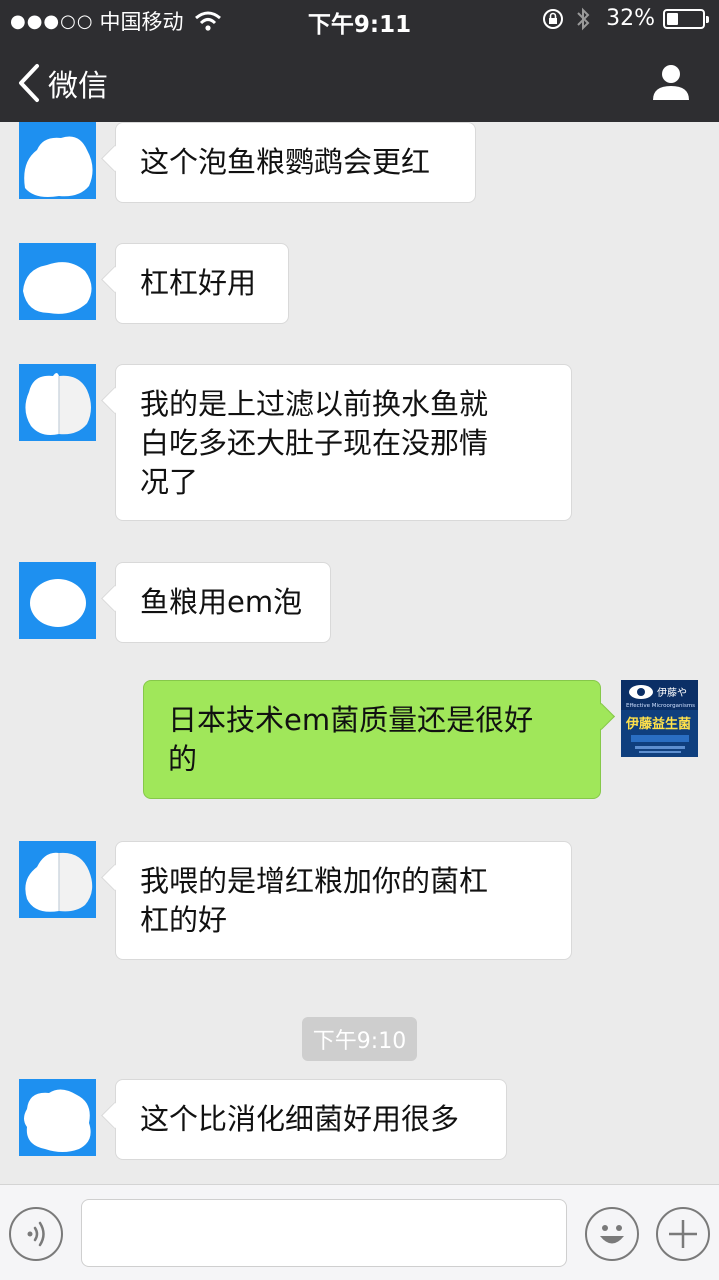  What do you see at coordinates (184, 920) in the screenshot?
I see `message-line: 杠的好` at bounding box center [184, 920].